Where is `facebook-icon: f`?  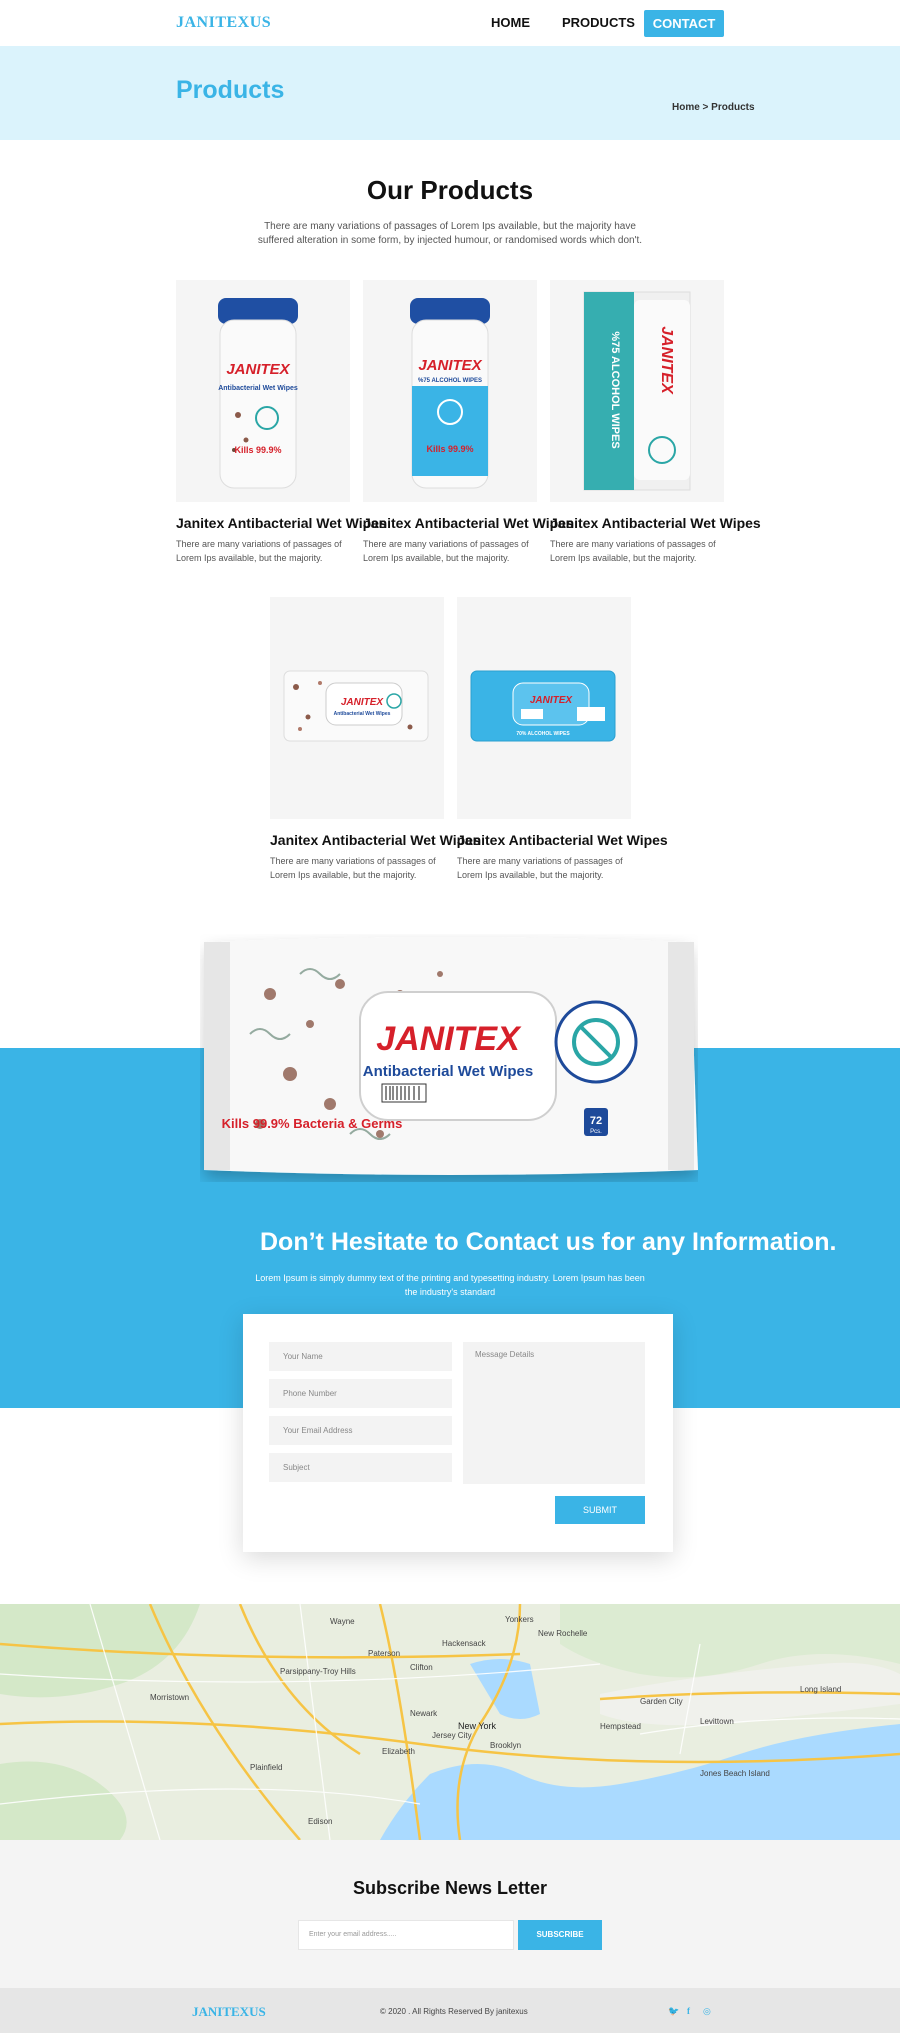
facebook-icon: f is located at coordinates (688, 2011).